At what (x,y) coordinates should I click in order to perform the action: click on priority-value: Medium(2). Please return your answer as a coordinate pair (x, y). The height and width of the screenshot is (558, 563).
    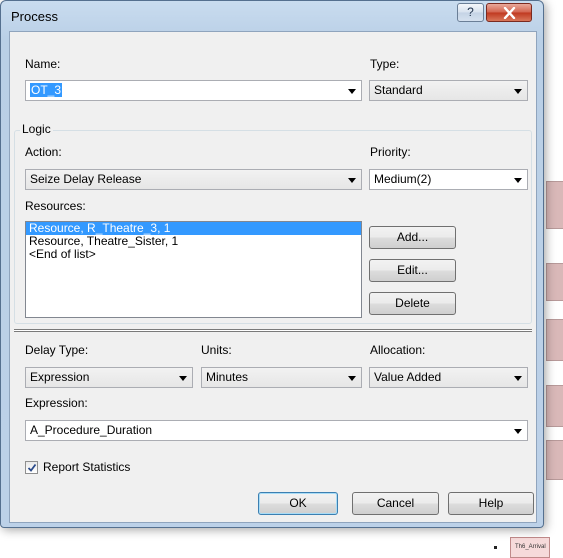
    Looking at the image, I should click on (403, 179).